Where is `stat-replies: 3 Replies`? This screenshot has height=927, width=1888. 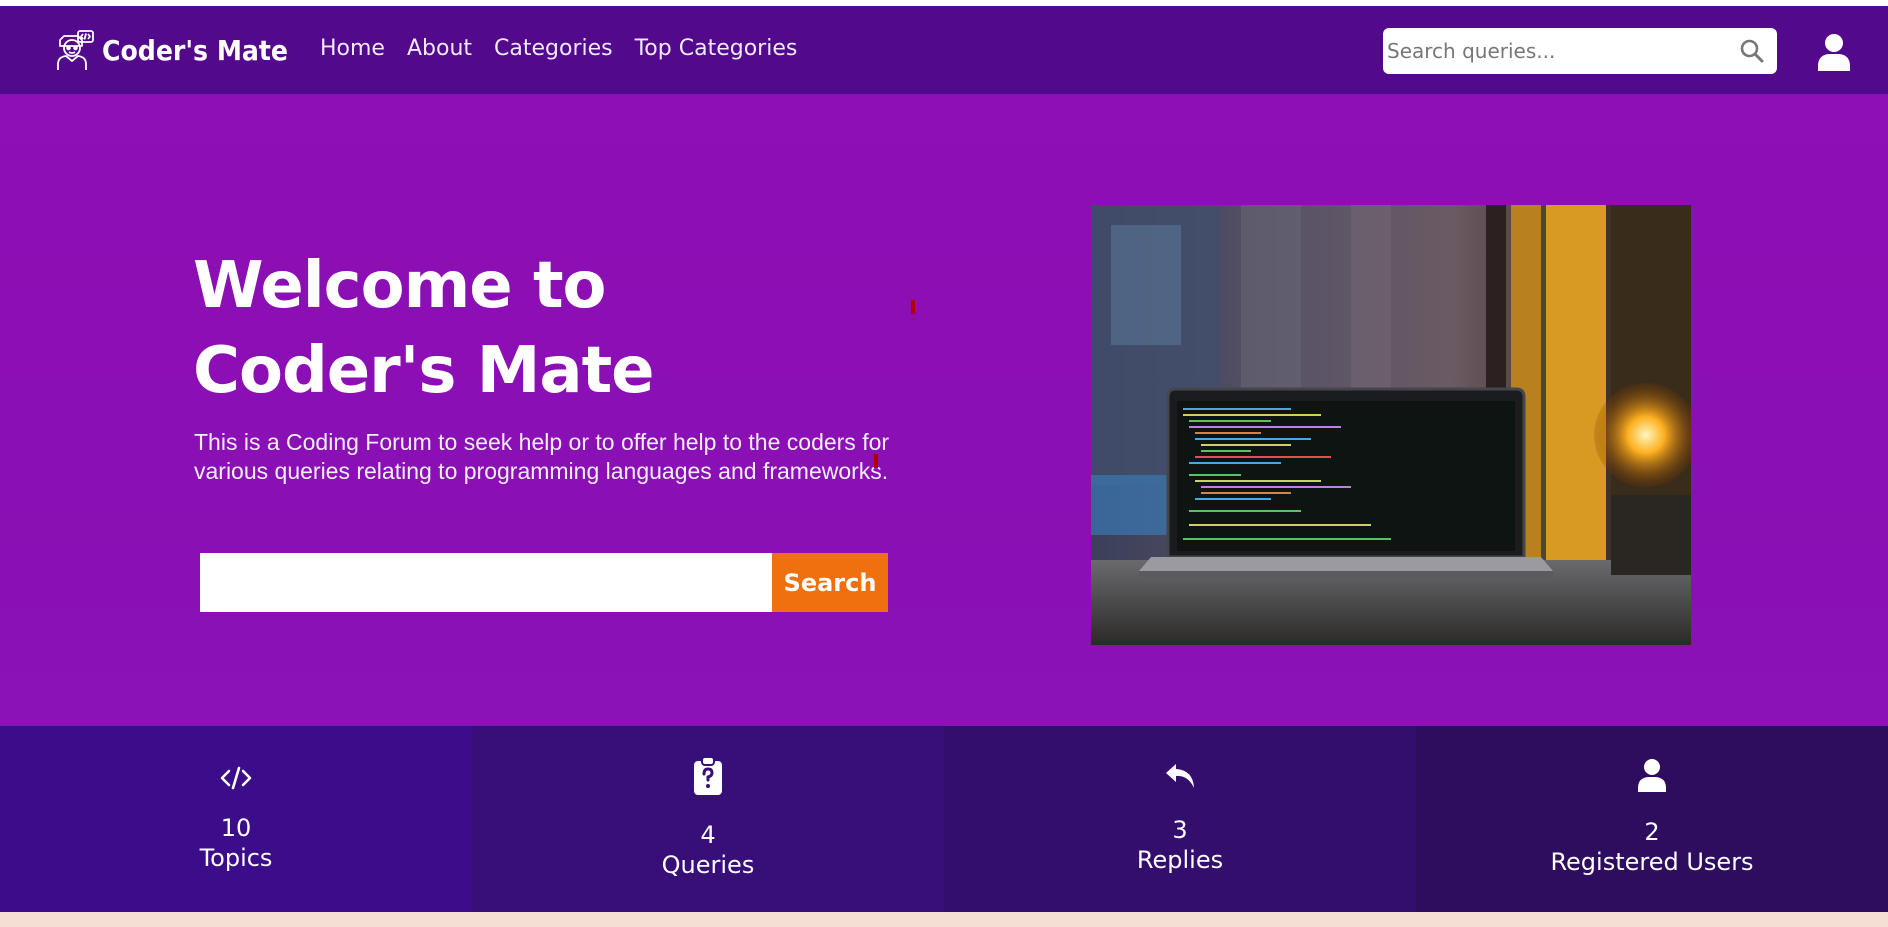
stat-replies: 3 Replies is located at coordinates (1180, 819).